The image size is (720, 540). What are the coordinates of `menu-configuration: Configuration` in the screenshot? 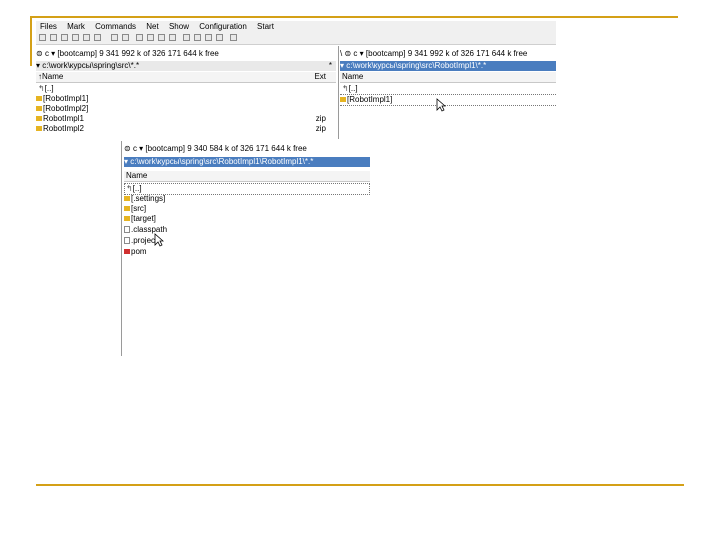 It's located at (223, 26).